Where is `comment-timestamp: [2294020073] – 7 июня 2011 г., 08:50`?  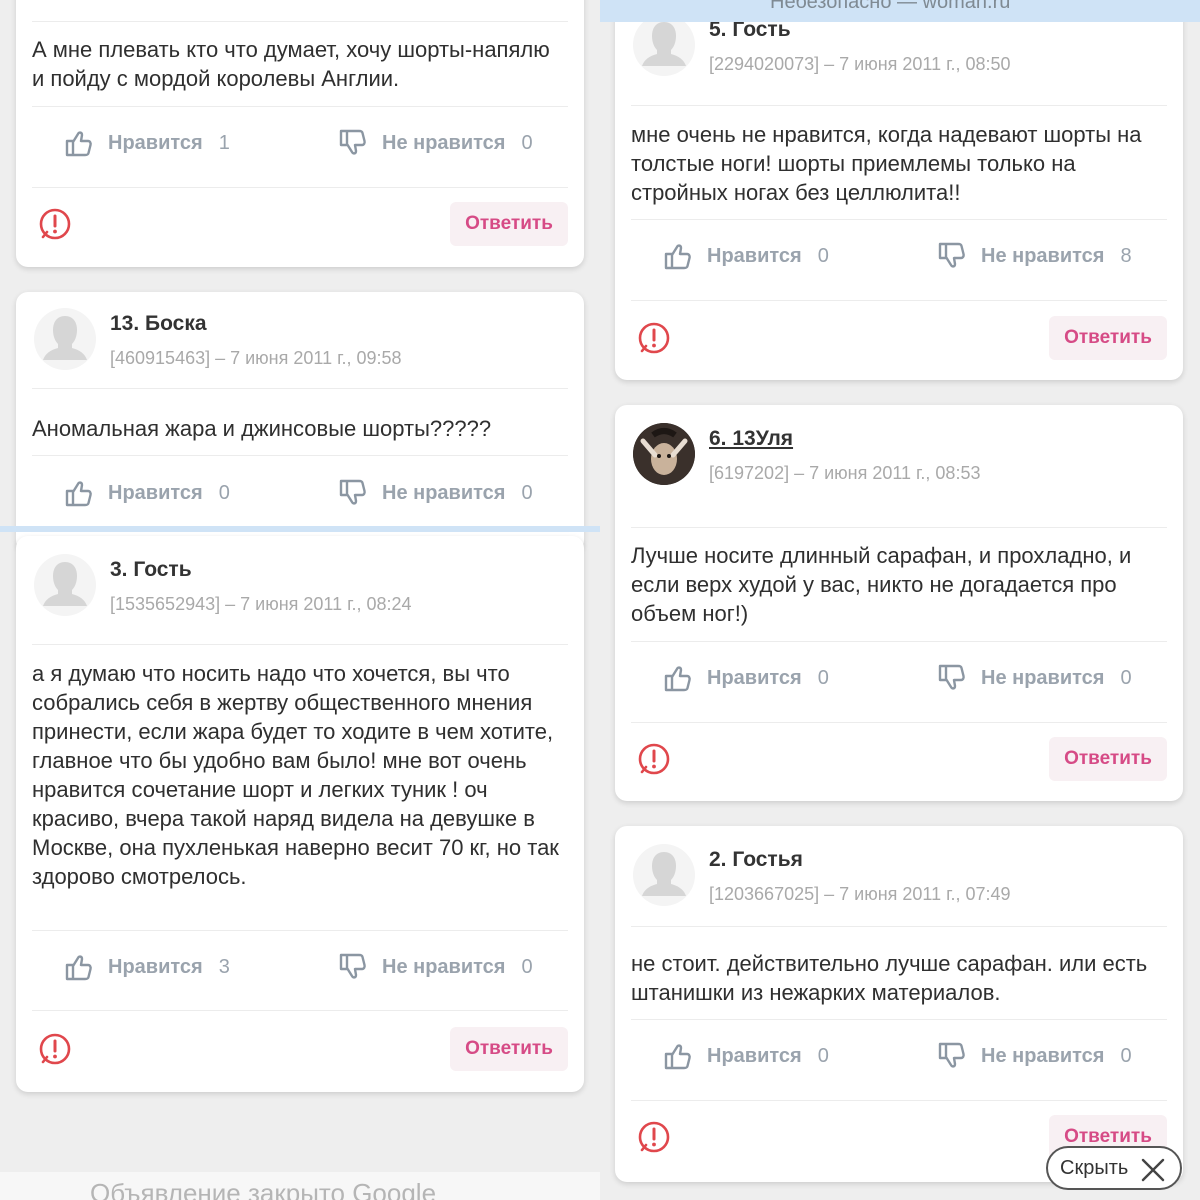 comment-timestamp: [2294020073] – 7 июня 2011 г., 08:50 is located at coordinates (860, 64).